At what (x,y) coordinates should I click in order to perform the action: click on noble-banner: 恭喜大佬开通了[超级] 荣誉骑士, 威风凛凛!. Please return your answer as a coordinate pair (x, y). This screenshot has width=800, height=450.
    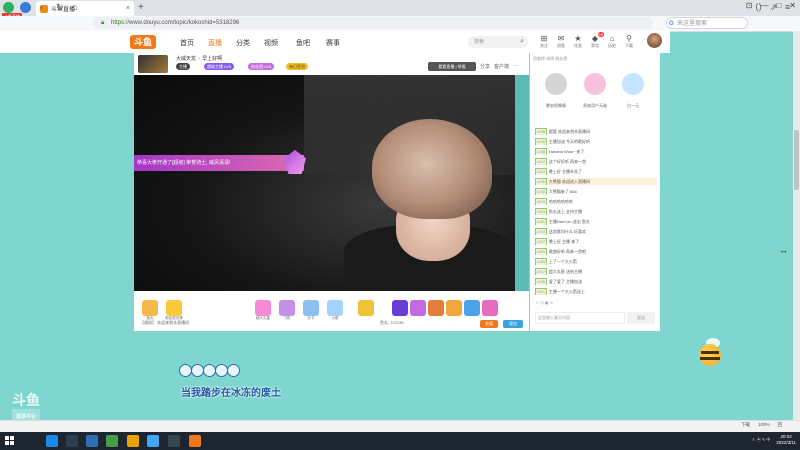
    Looking at the image, I should click on (219, 163).